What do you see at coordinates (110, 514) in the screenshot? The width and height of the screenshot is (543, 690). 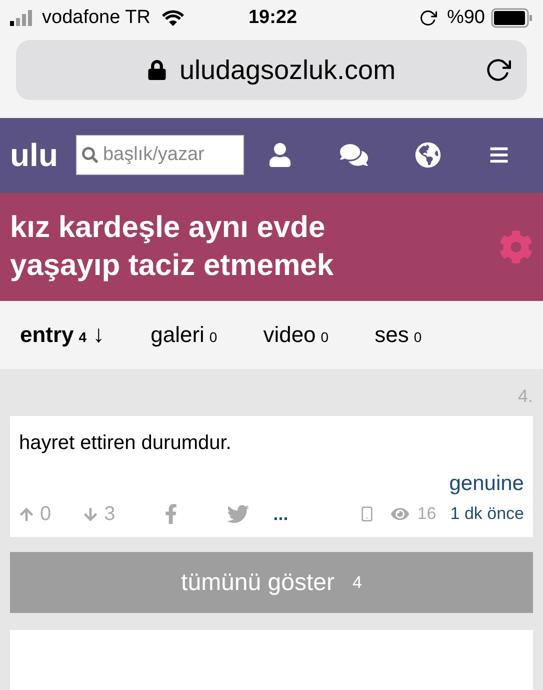 I see `downvote-count: 3` at bounding box center [110, 514].